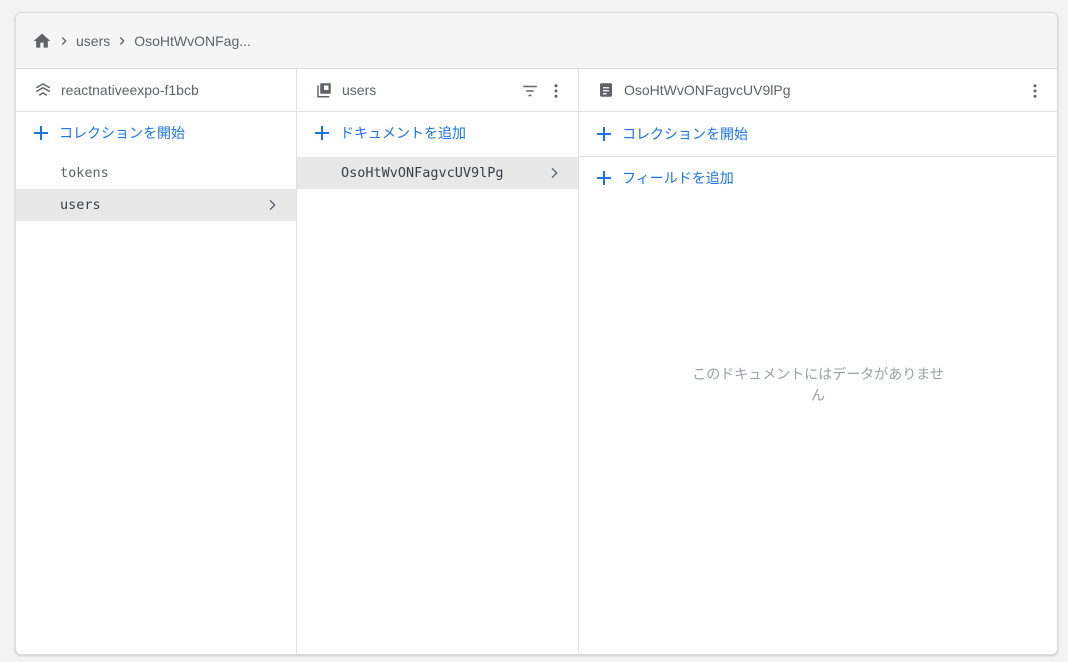  Describe the element at coordinates (543, 90) in the screenshot. I see `collection-header-actions` at that location.